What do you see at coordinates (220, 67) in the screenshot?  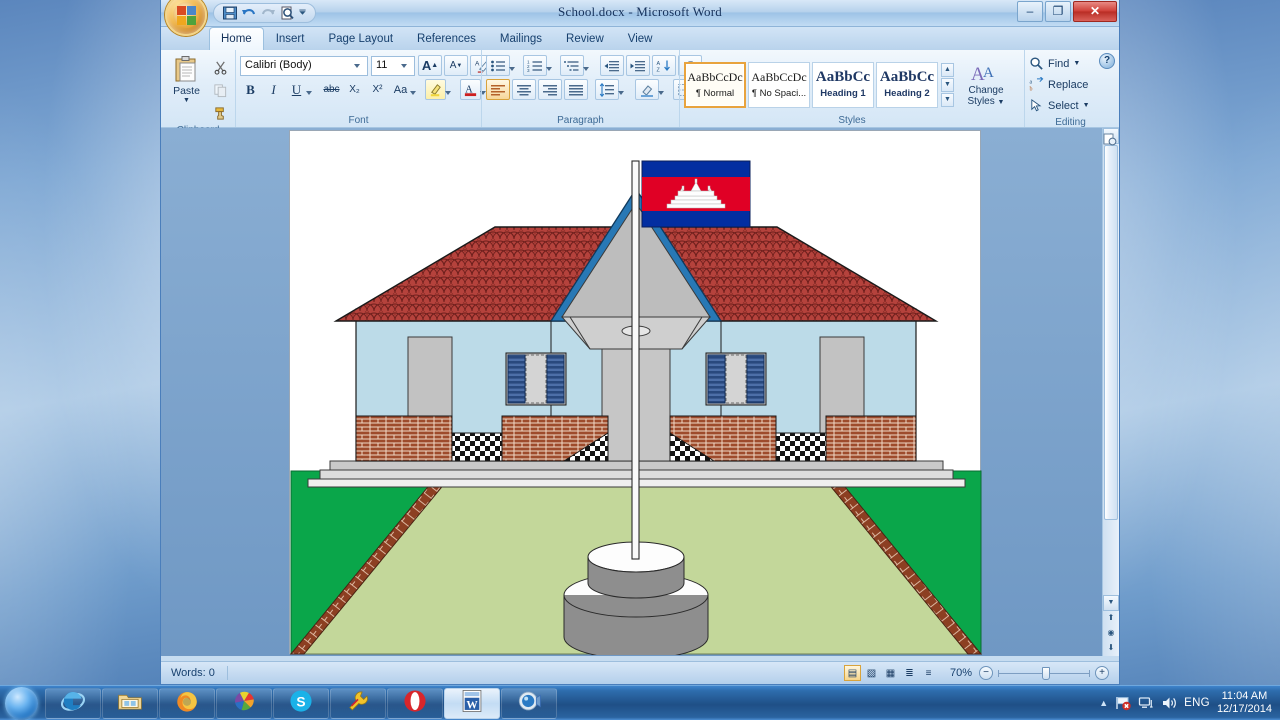 I see `cut-icon` at bounding box center [220, 67].